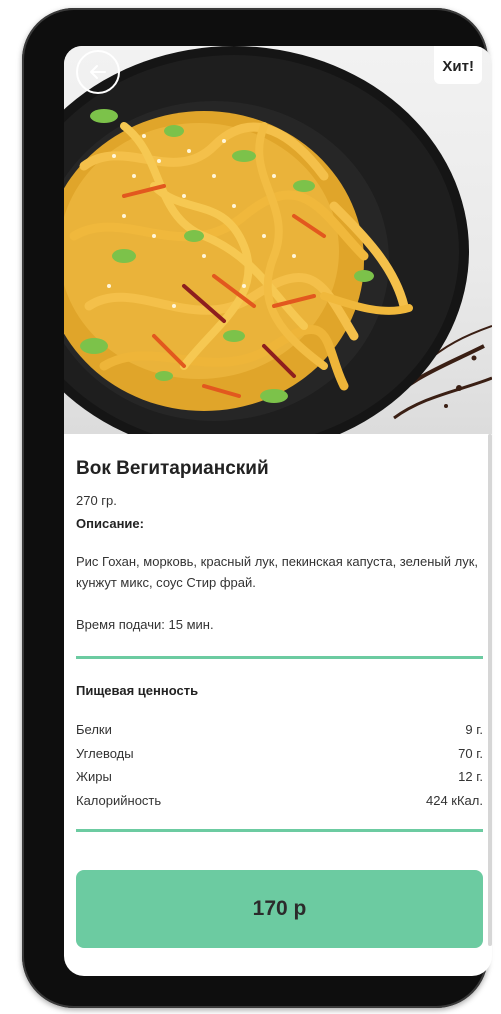 The width and height of the screenshot is (501, 1014). I want to click on nutrition-name: Углеводы, so click(105, 753).